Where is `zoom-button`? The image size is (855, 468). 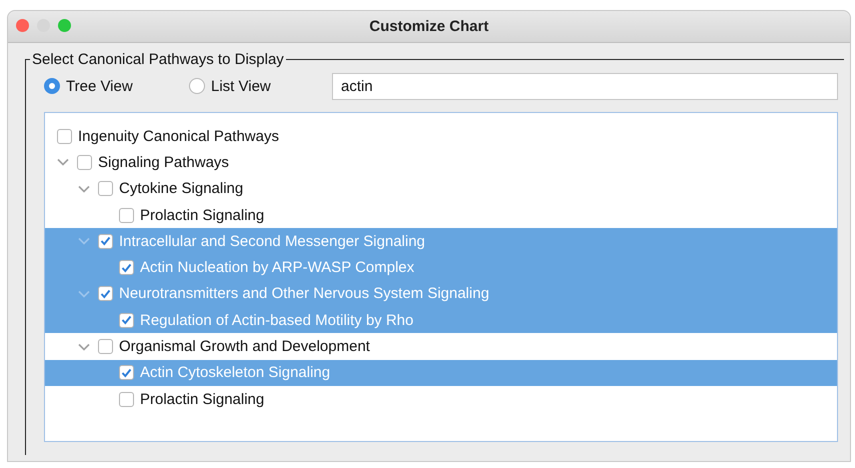 zoom-button is located at coordinates (64, 25).